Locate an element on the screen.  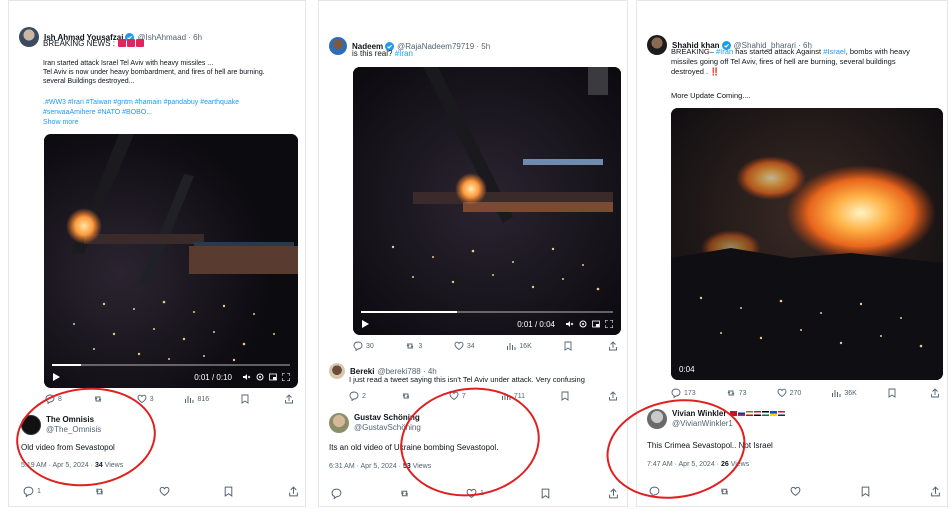
hashtag: #Israel is located at coordinates (834, 51).